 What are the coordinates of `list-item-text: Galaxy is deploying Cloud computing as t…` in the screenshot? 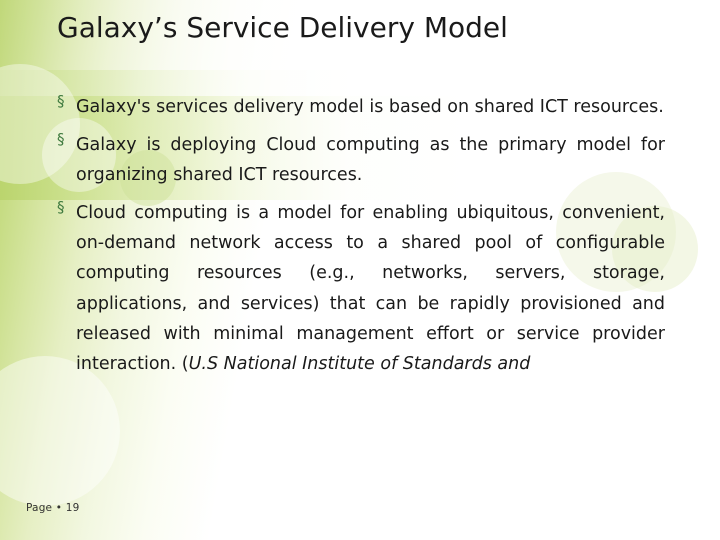 It's located at (370, 160).